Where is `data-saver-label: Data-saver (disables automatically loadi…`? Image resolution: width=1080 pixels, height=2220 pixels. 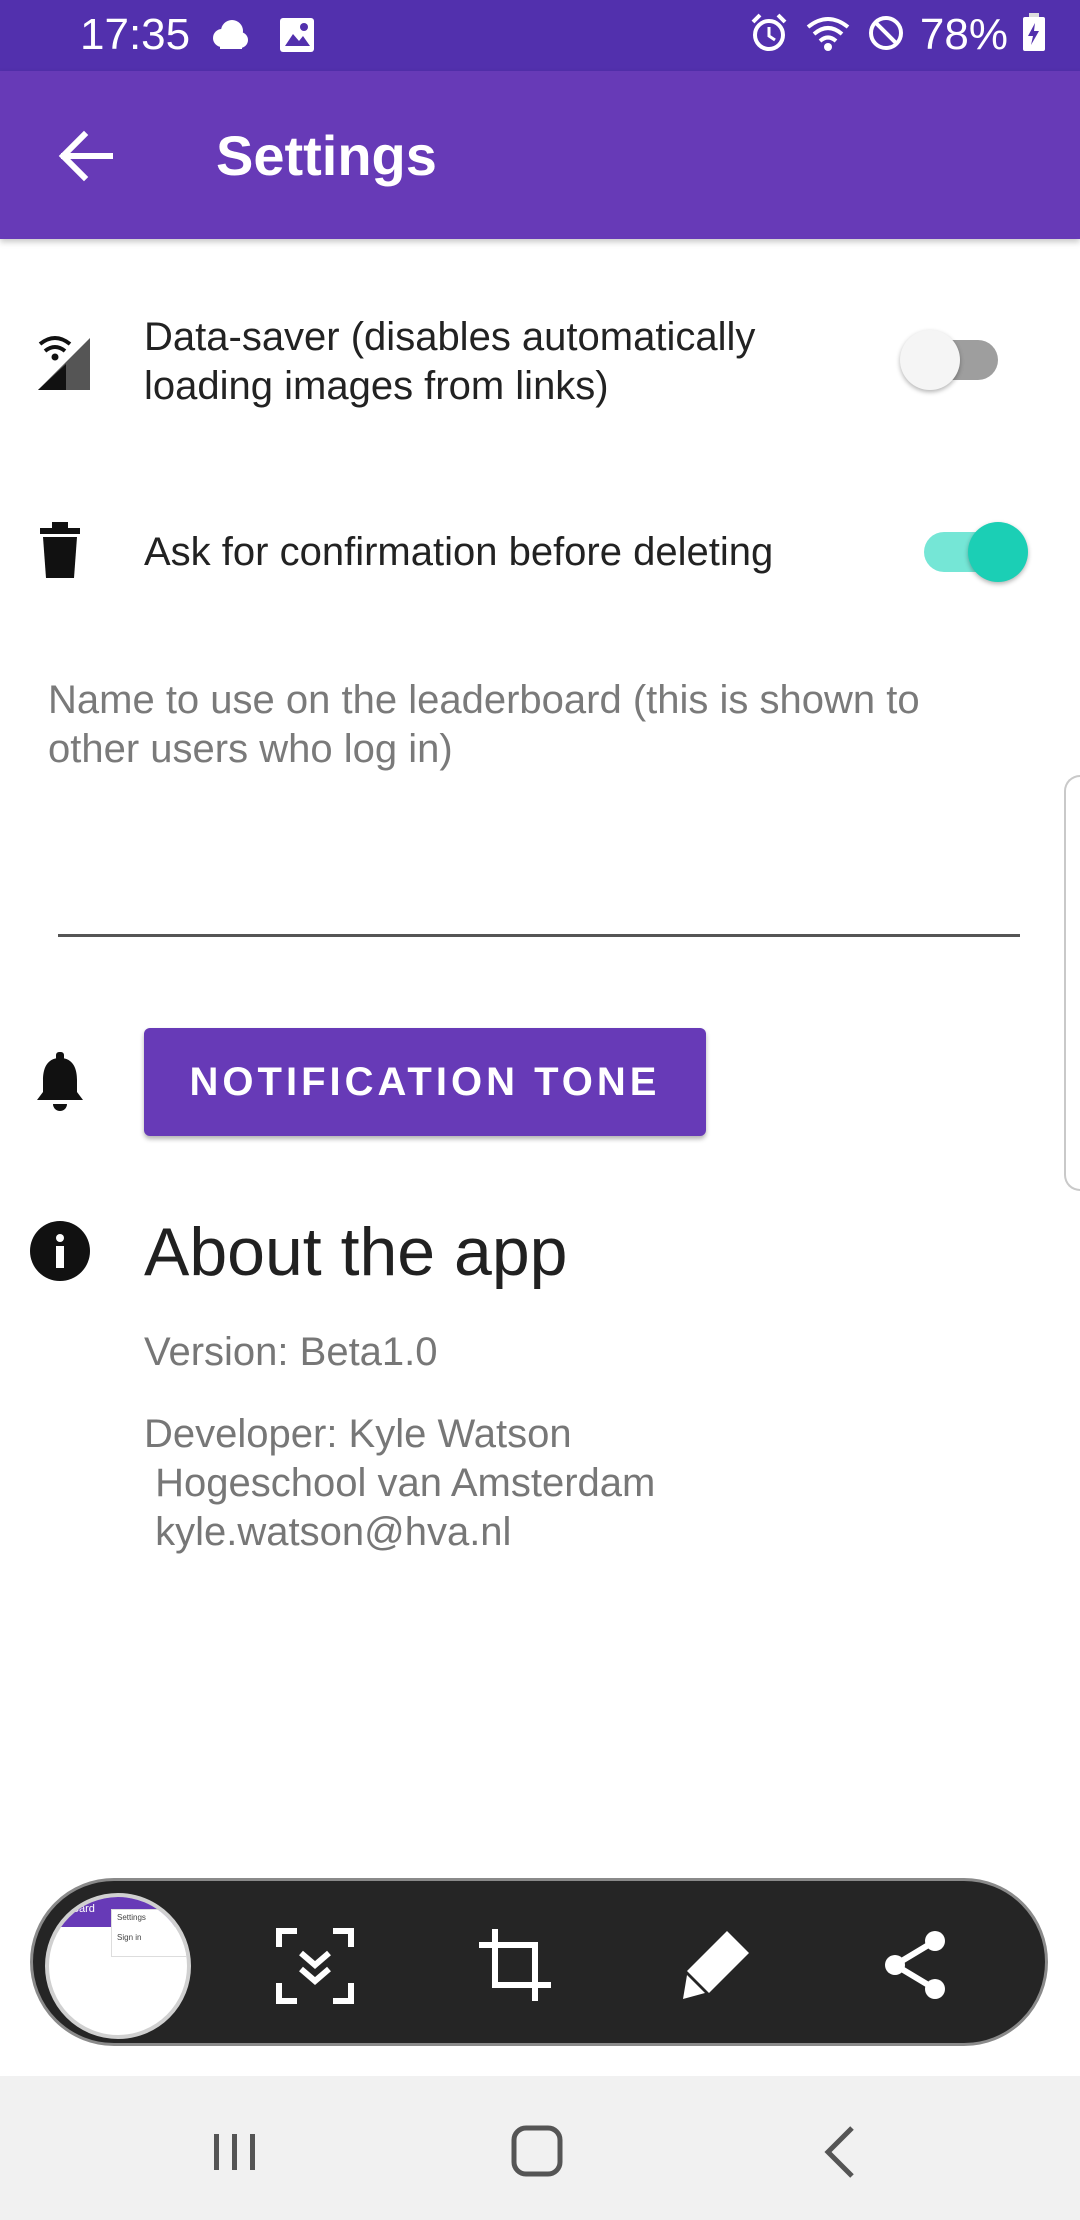
data-saver-label: Data-saver (disables automatically loadi… is located at coordinates (450, 361).